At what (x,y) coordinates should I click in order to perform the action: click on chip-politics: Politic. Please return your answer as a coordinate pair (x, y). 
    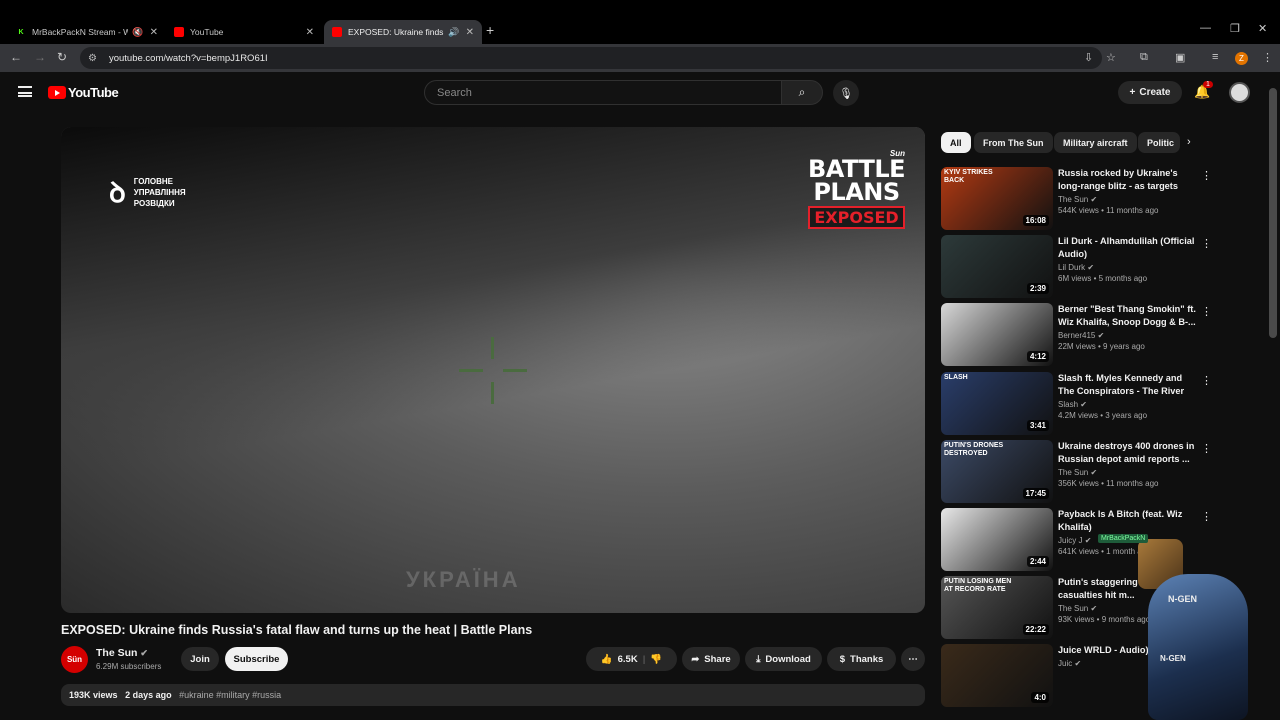
    Looking at the image, I should click on (1159, 142).